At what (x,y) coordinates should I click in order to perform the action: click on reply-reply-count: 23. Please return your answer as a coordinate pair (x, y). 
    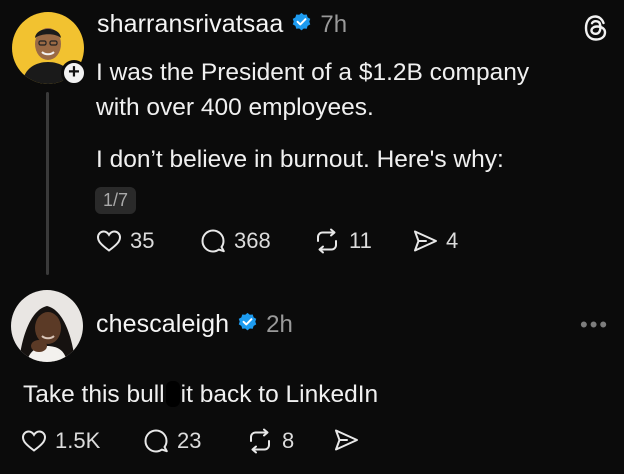
    Looking at the image, I should click on (189, 440).